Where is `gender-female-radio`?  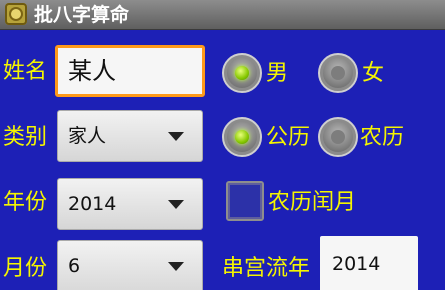 gender-female-radio is located at coordinates (338, 73).